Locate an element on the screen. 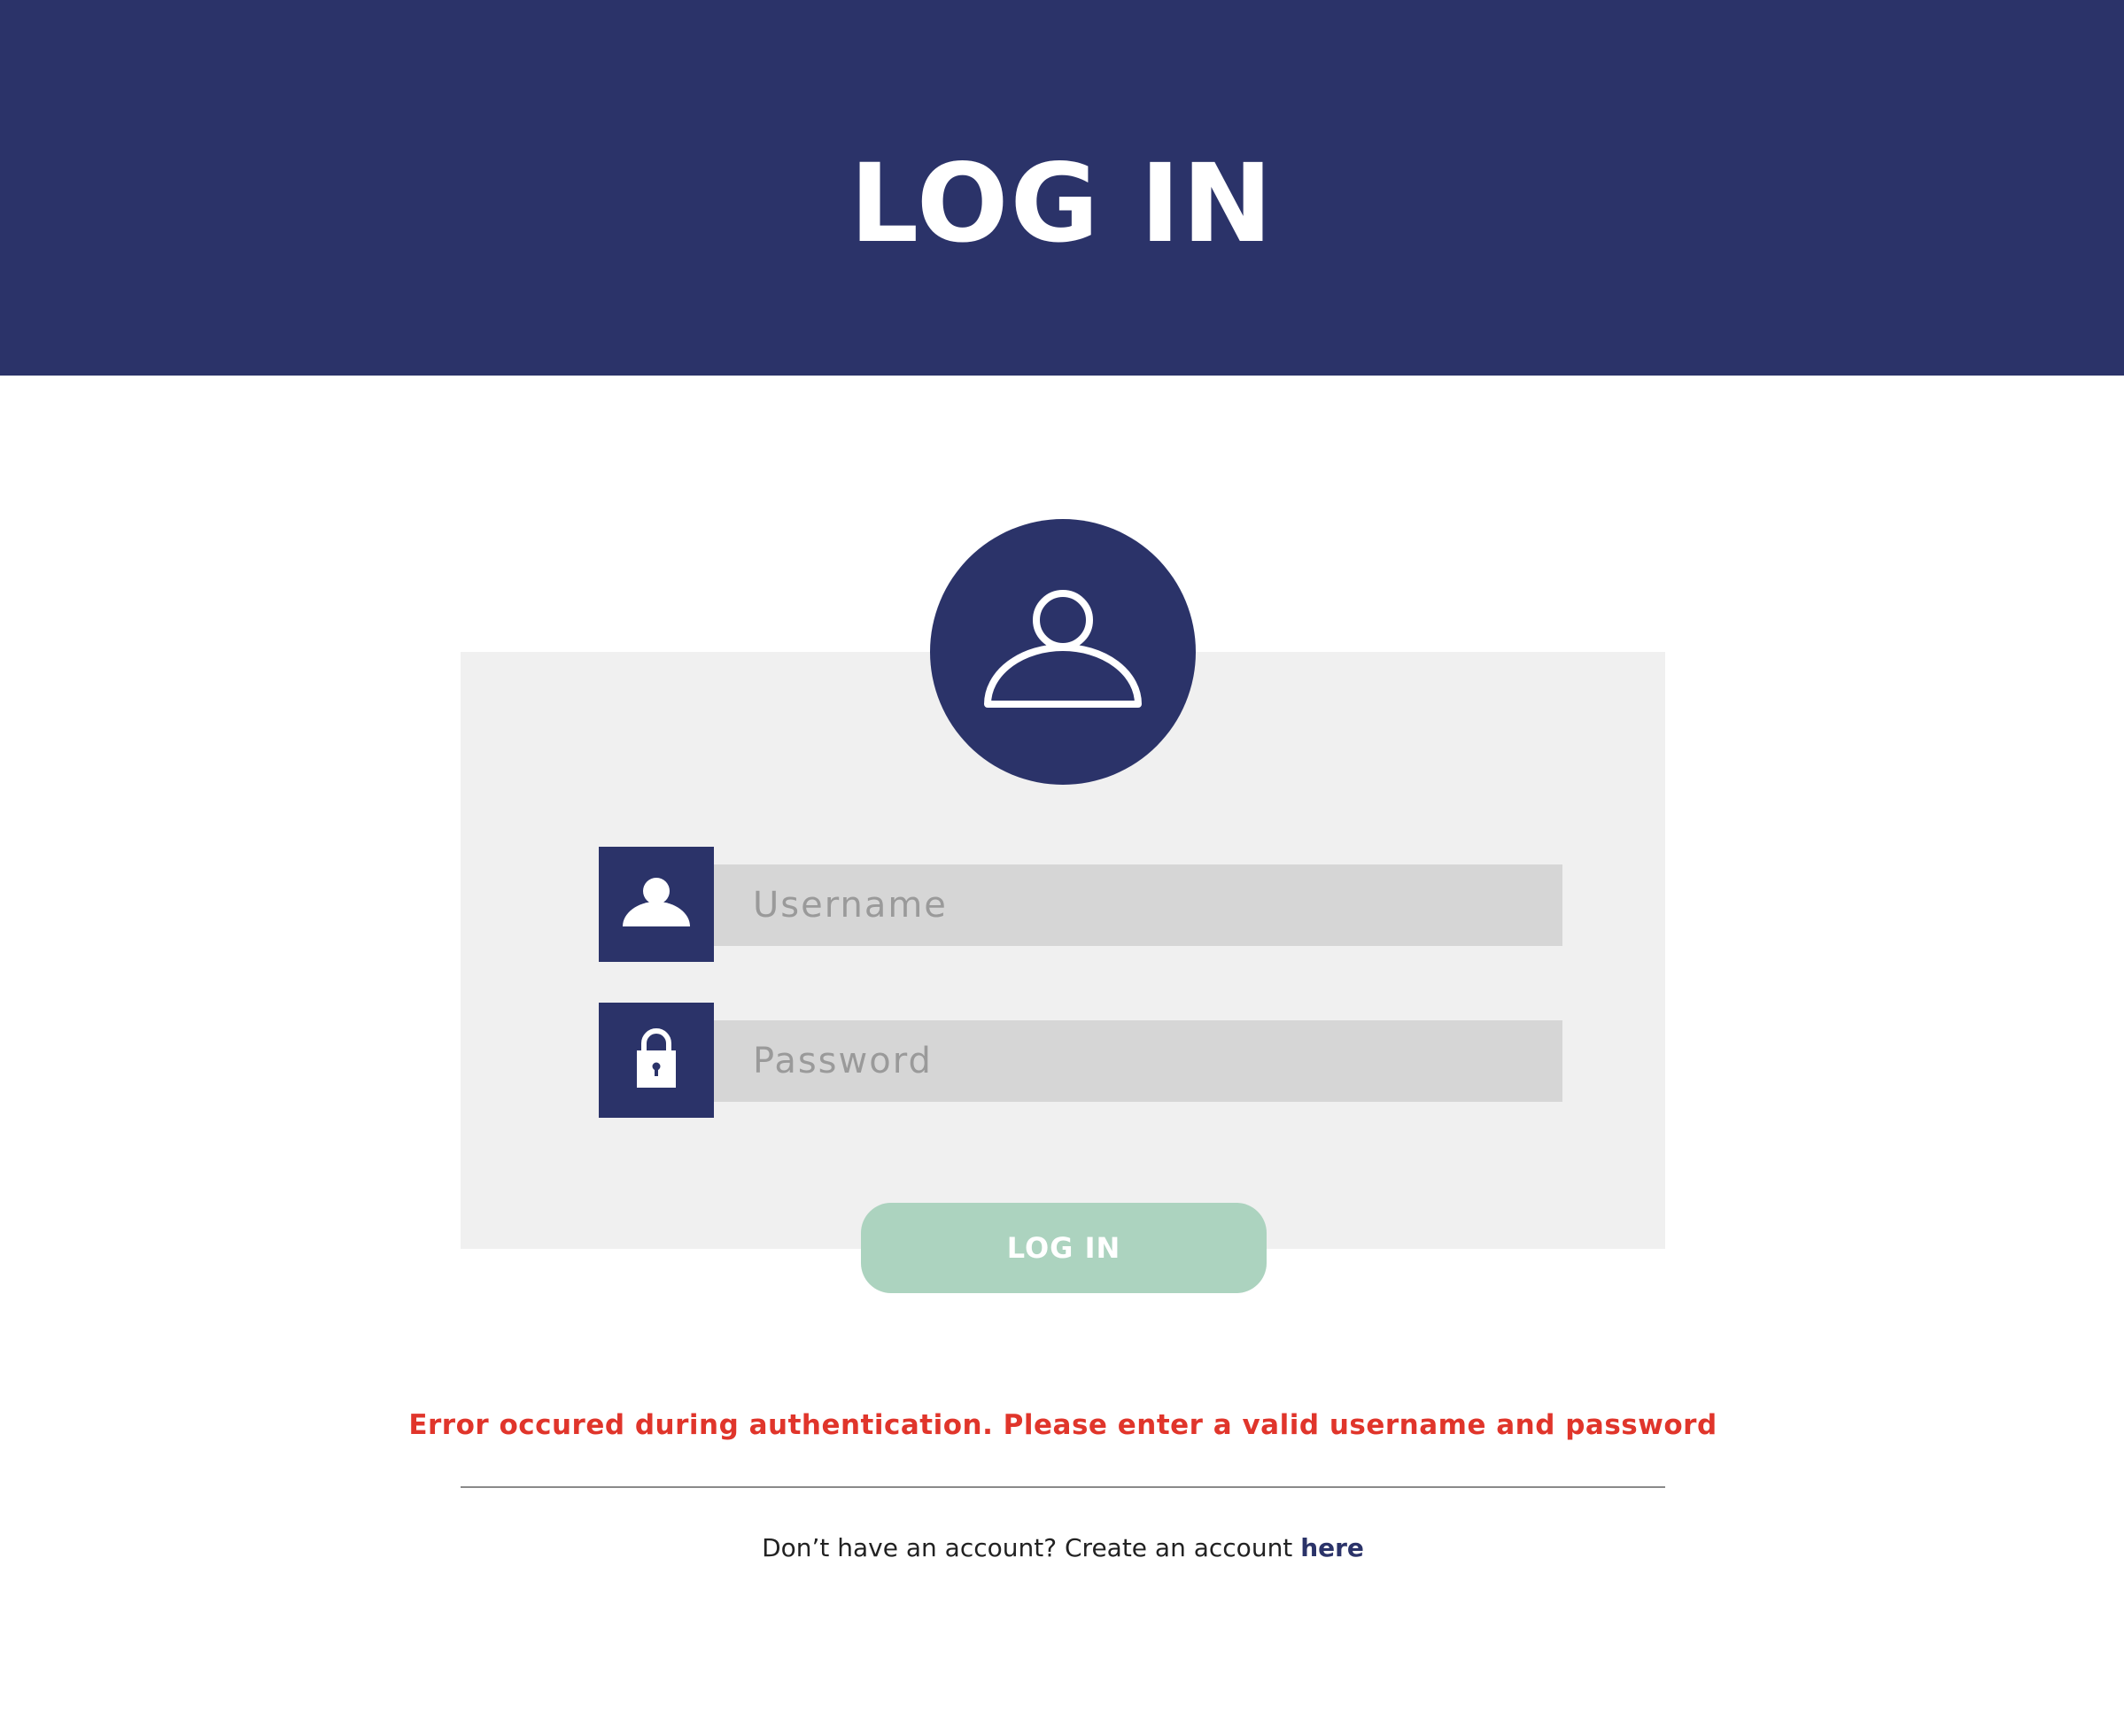 The image size is (2124, 1736). avatar is located at coordinates (1063, 652).